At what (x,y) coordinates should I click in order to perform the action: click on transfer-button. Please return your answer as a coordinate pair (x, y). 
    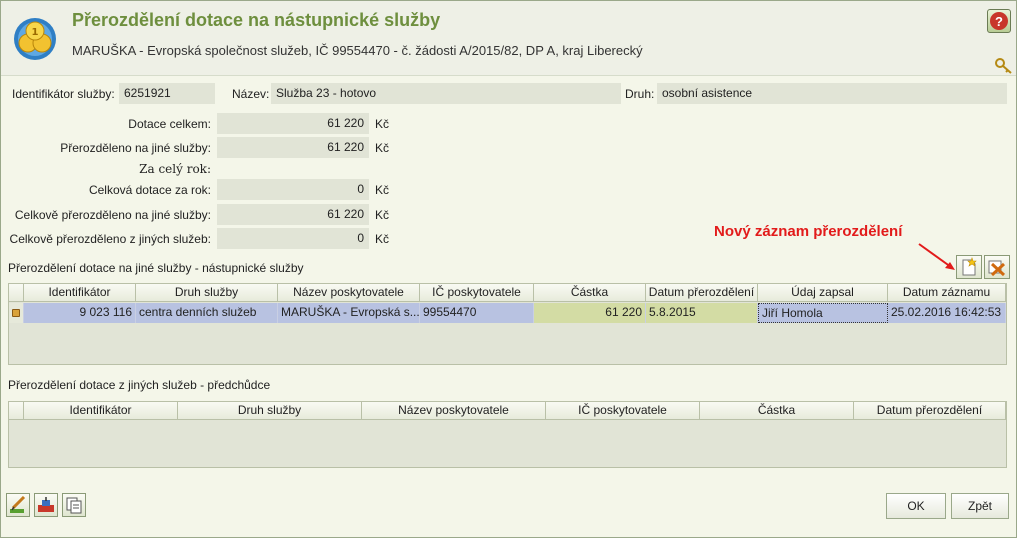
    Looking at the image, I should click on (46, 505).